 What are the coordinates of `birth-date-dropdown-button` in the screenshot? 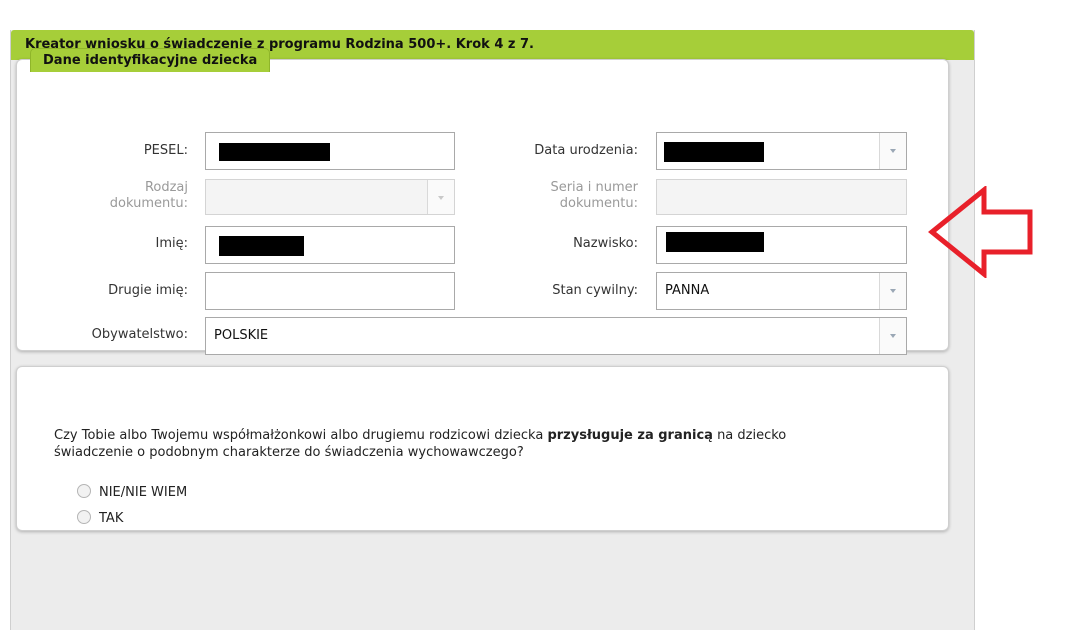 It's located at (892, 151).